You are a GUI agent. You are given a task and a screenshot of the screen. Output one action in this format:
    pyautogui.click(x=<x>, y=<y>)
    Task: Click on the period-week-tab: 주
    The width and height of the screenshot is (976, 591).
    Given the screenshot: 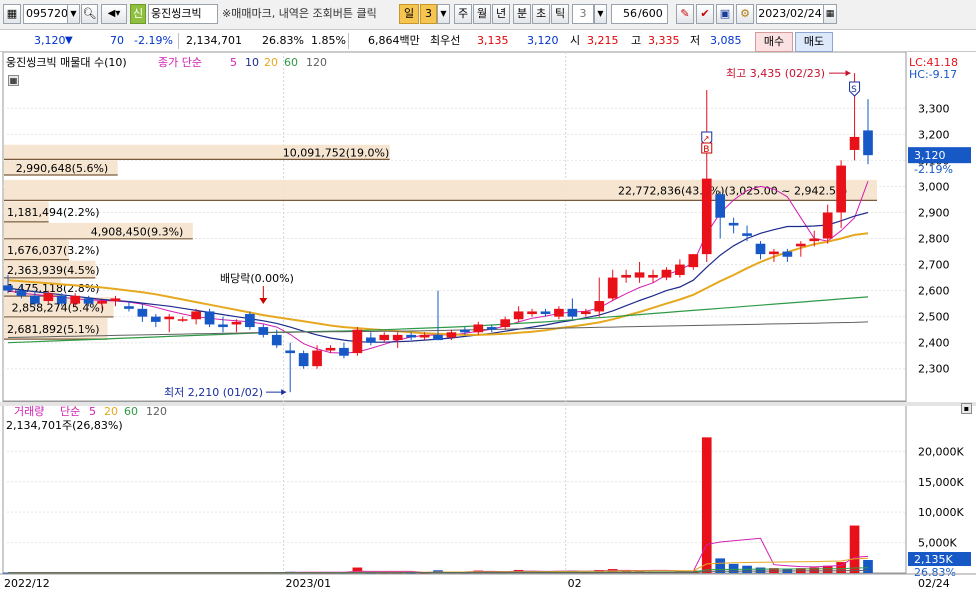 What is the action you would take?
    pyautogui.click(x=463, y=14)
    